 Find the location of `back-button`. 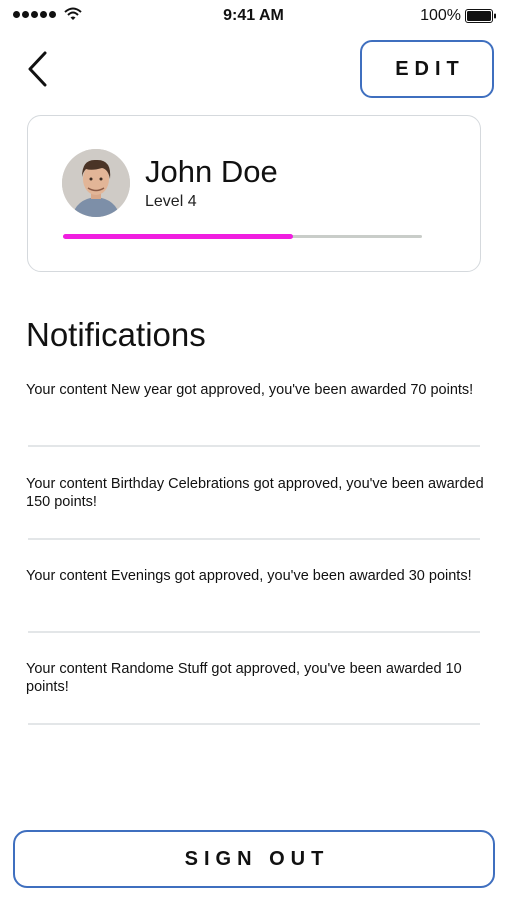

back-button is located at coordinates (37, 69).